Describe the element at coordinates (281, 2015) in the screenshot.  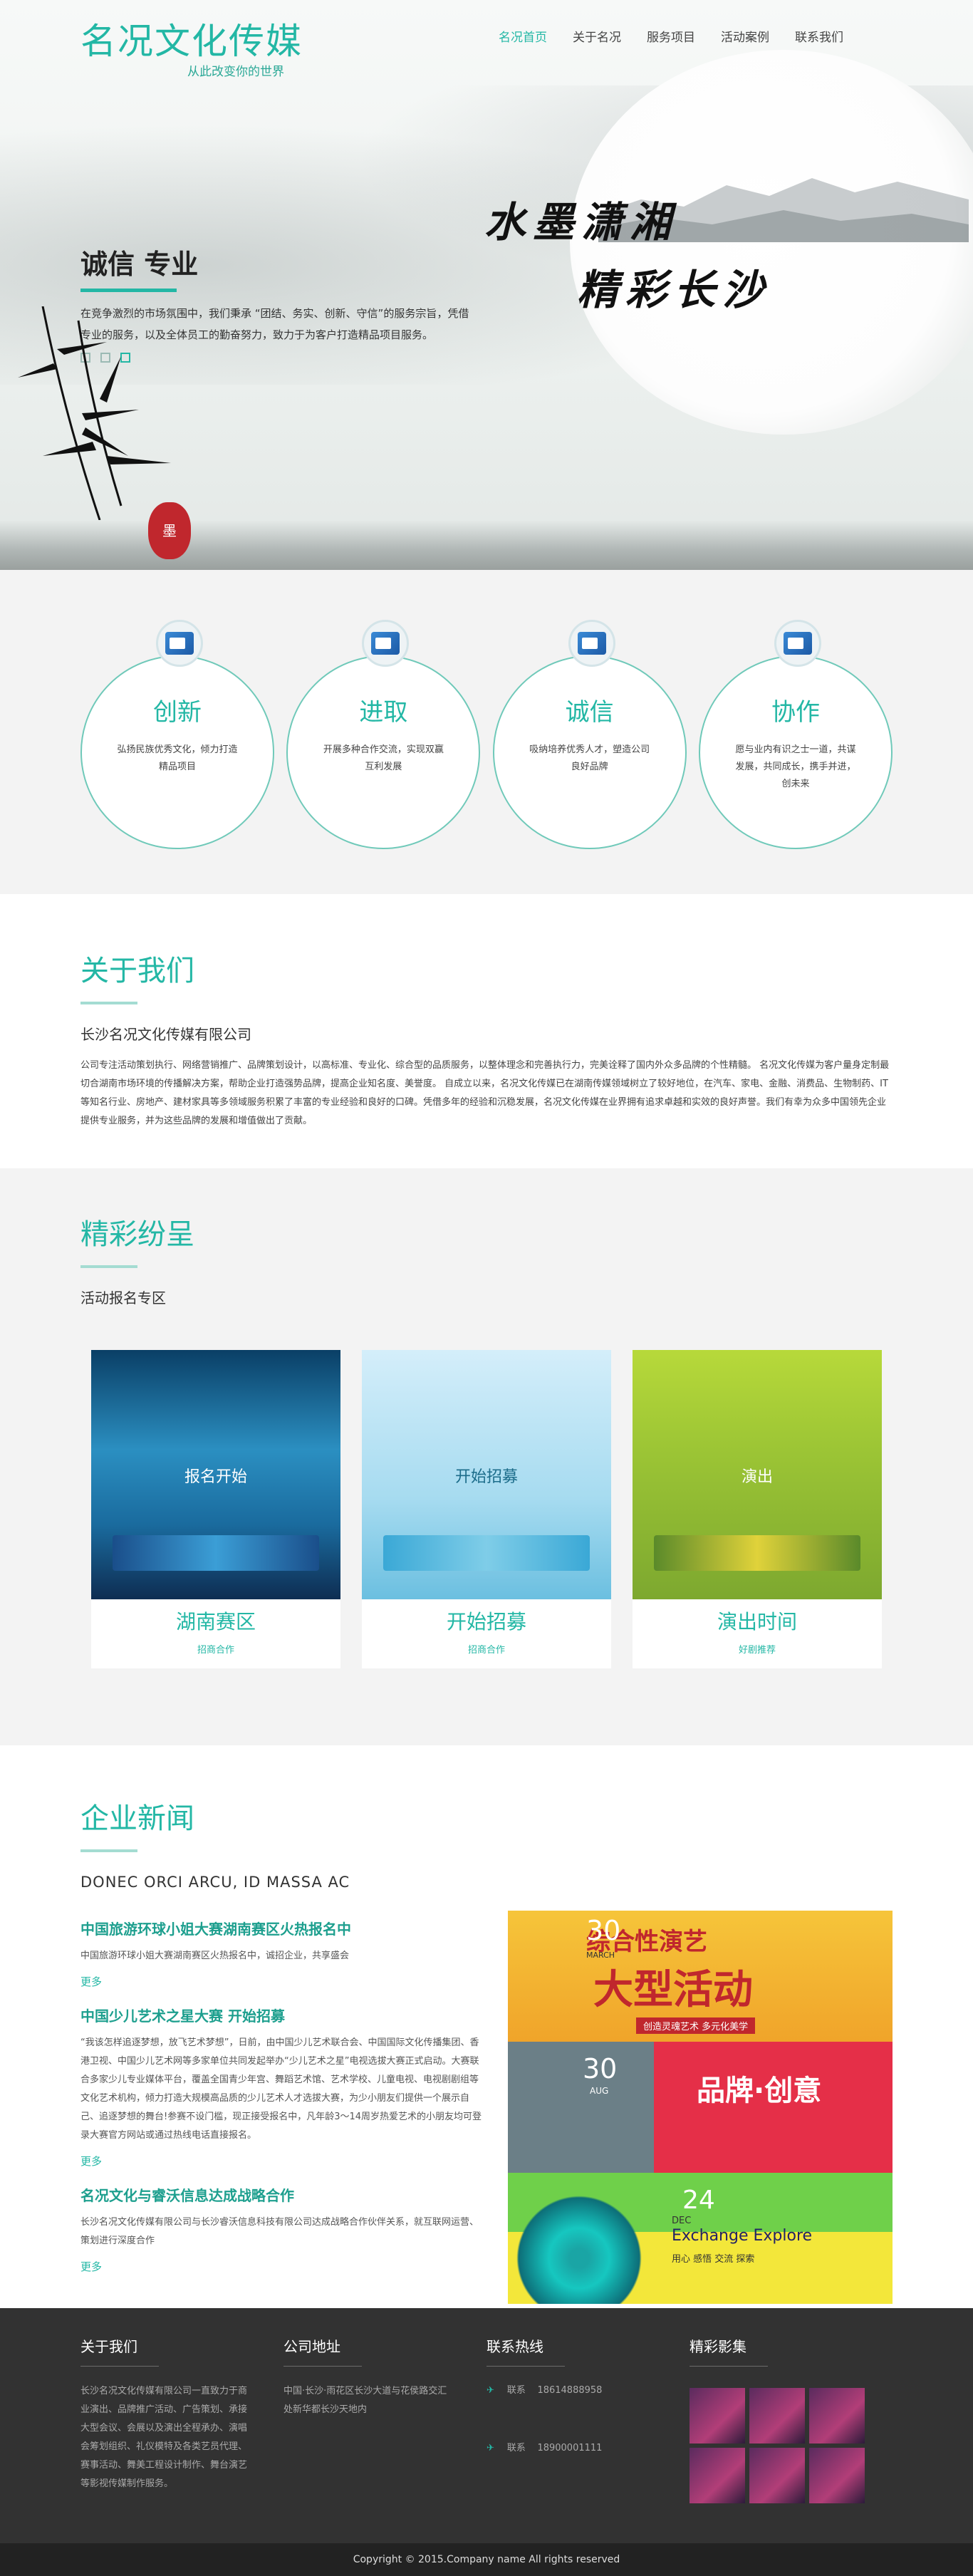
I see `news-title: 中国少儿艺术之星大赛 开始招募` at that location.